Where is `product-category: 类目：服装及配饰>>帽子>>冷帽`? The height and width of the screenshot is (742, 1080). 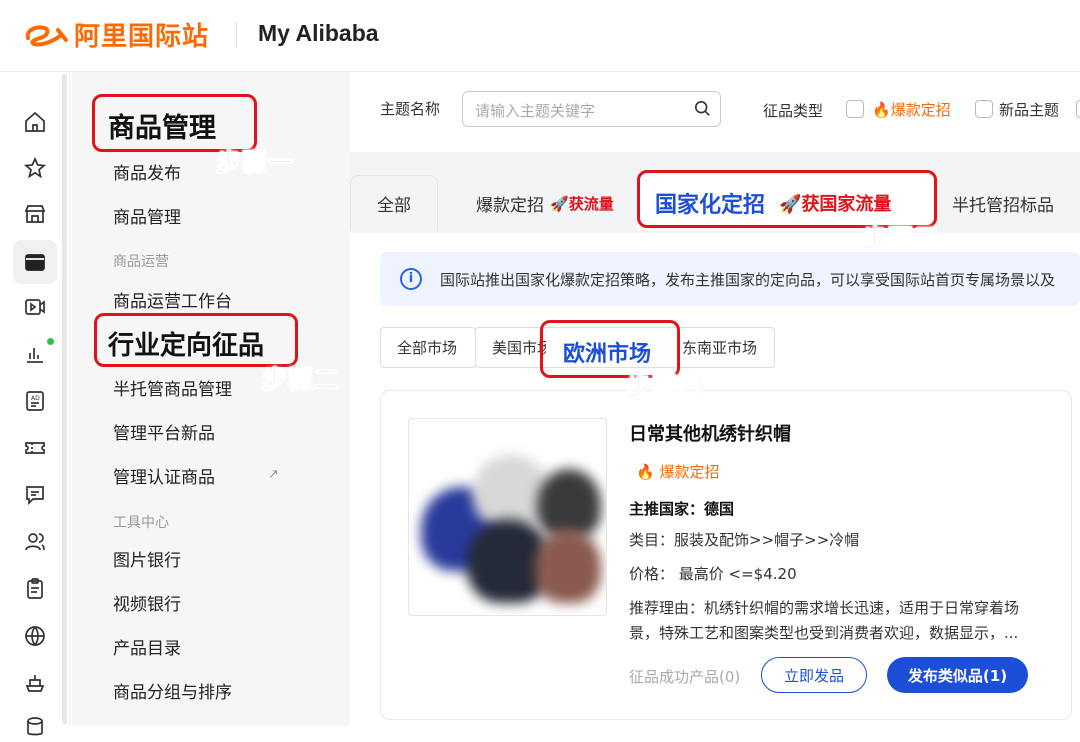 product-category: 类目：服装及配饰>>帽子>>冷帽 is located at coordinates (744, 540).